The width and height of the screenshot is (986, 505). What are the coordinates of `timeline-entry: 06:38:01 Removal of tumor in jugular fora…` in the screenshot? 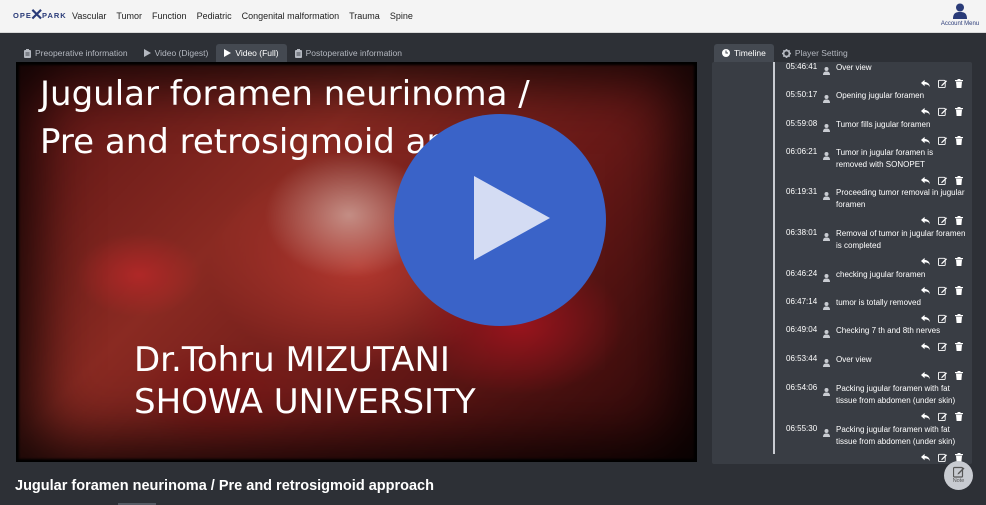 It's located at (876, 247).